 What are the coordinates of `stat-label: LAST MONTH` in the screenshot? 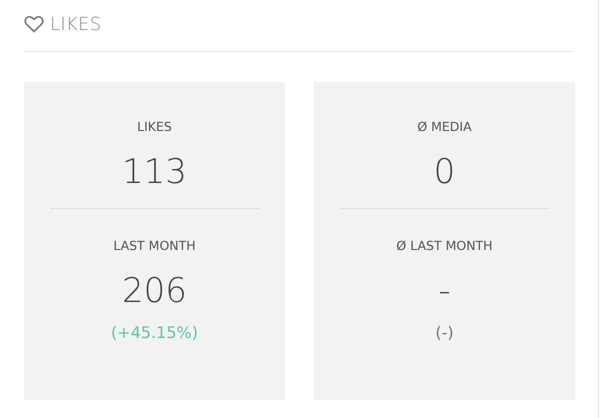 It's located at (154, 246).